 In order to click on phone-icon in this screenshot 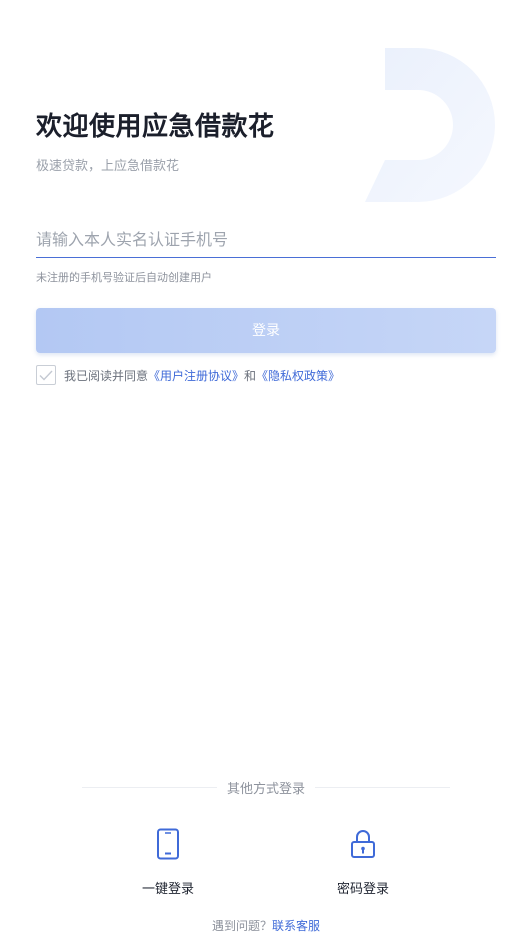, I will do `click(168, 844)`.